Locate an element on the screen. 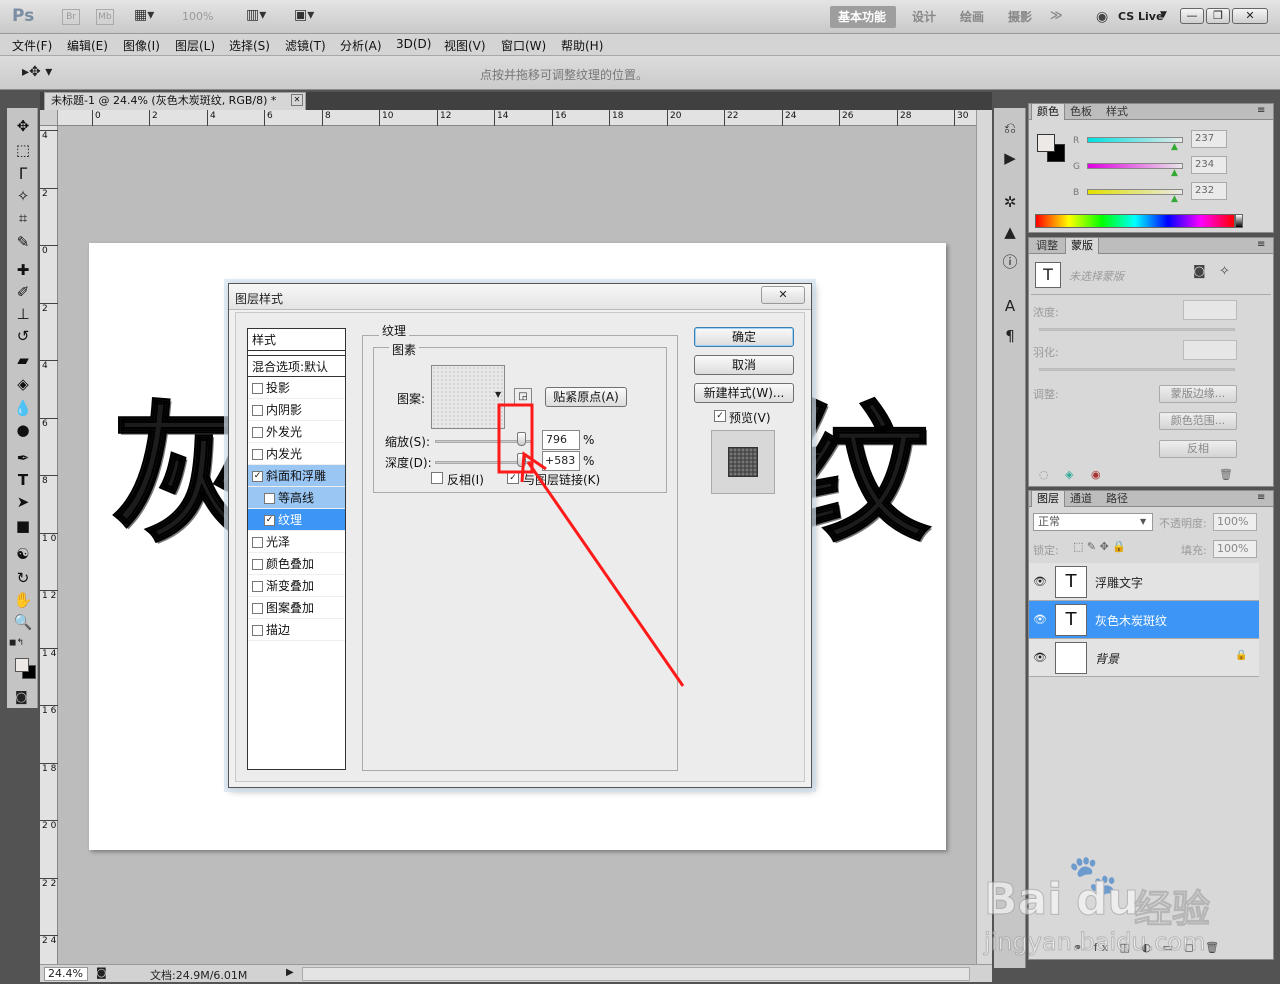 The width and height of the screenshot is (1280, 984). watermark-url: jingyan.baidu.com is located at coordinates (1094, 942).